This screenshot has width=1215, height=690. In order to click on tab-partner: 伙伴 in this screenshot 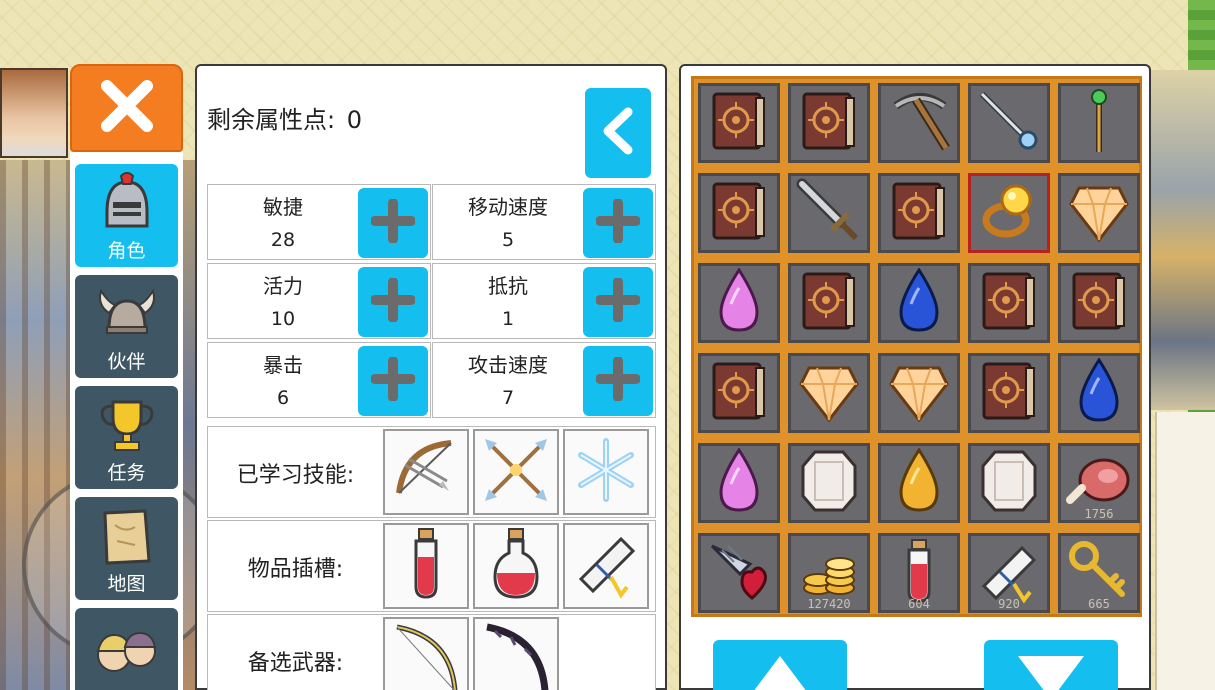, I will do `click(126, 326)`.